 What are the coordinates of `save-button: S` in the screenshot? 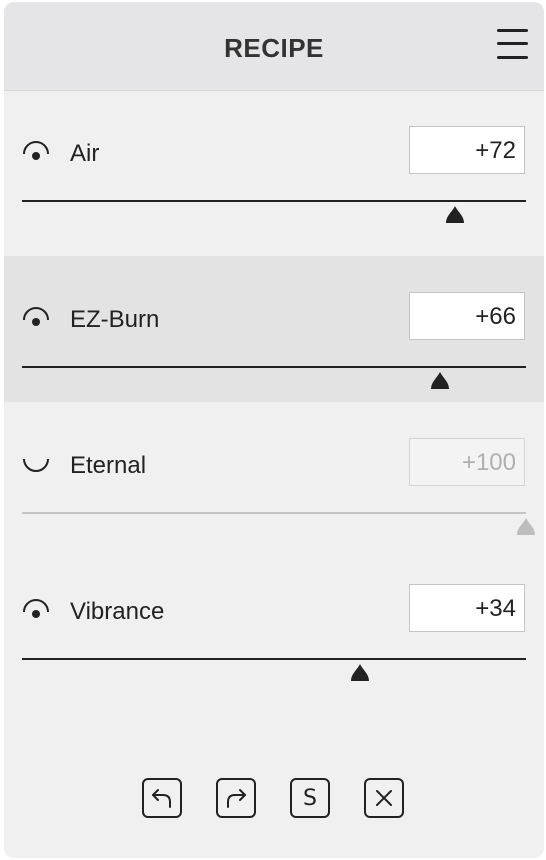 It's located at (310, 798).